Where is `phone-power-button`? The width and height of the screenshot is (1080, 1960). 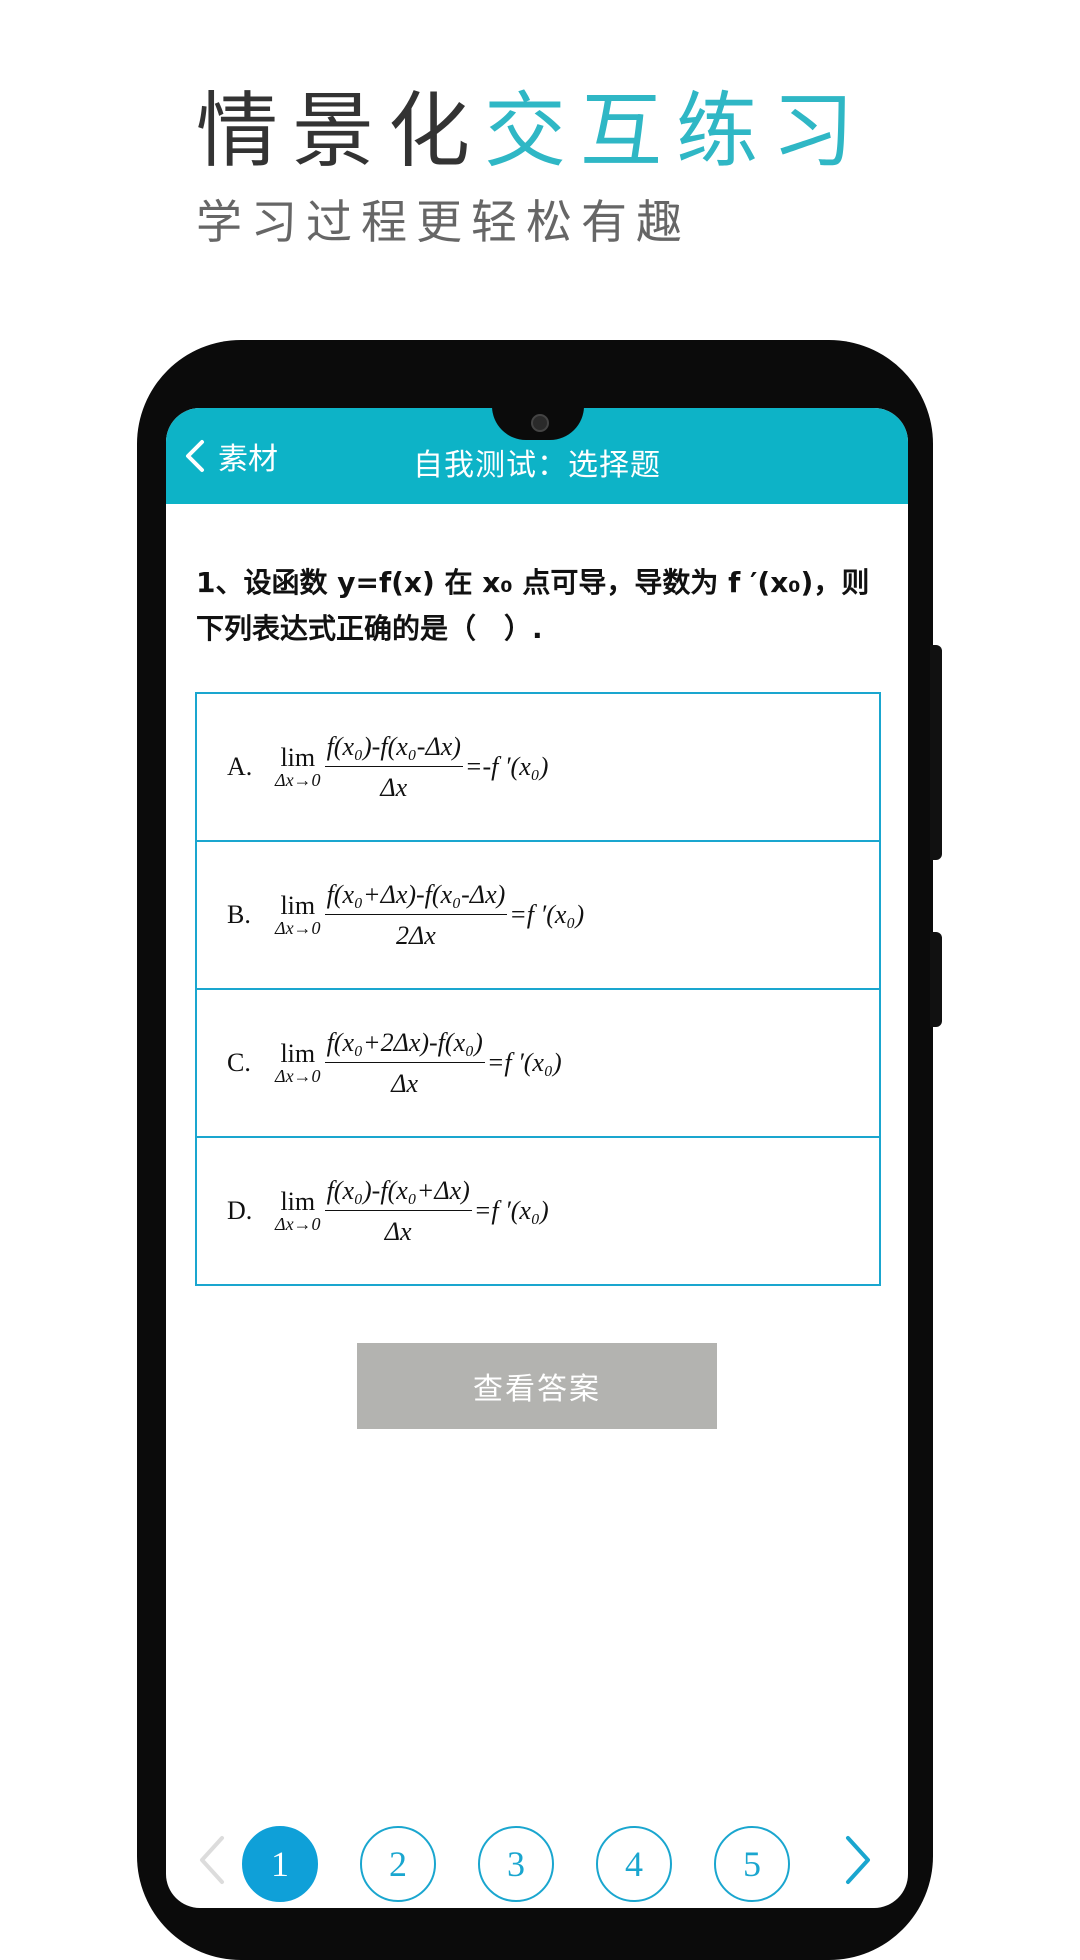 phone-power-button is located at coordinates (936, 979).